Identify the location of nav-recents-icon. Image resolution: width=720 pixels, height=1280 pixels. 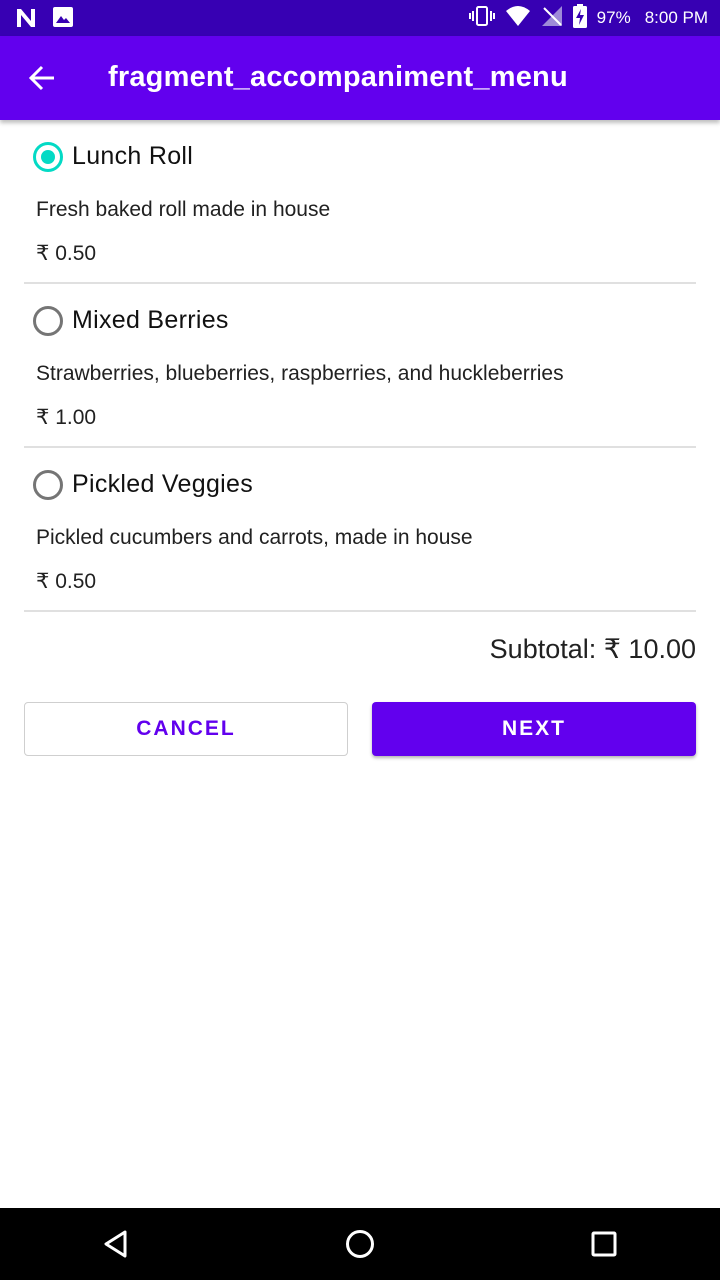
(604, 1244).